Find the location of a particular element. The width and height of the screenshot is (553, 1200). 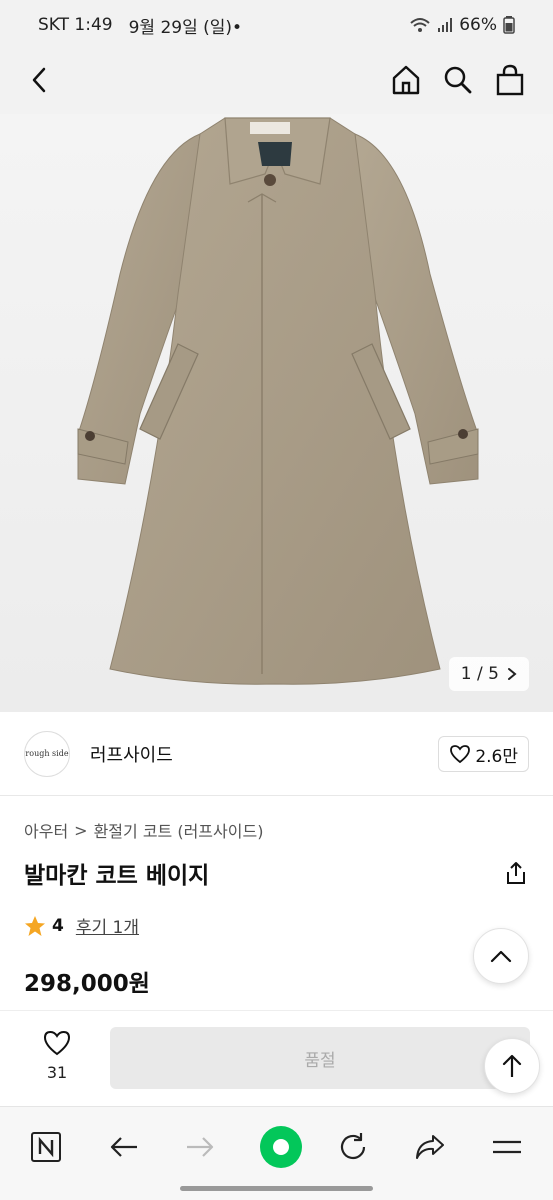

status-time: SKT 1:49 is located at coordinates (75, 25).